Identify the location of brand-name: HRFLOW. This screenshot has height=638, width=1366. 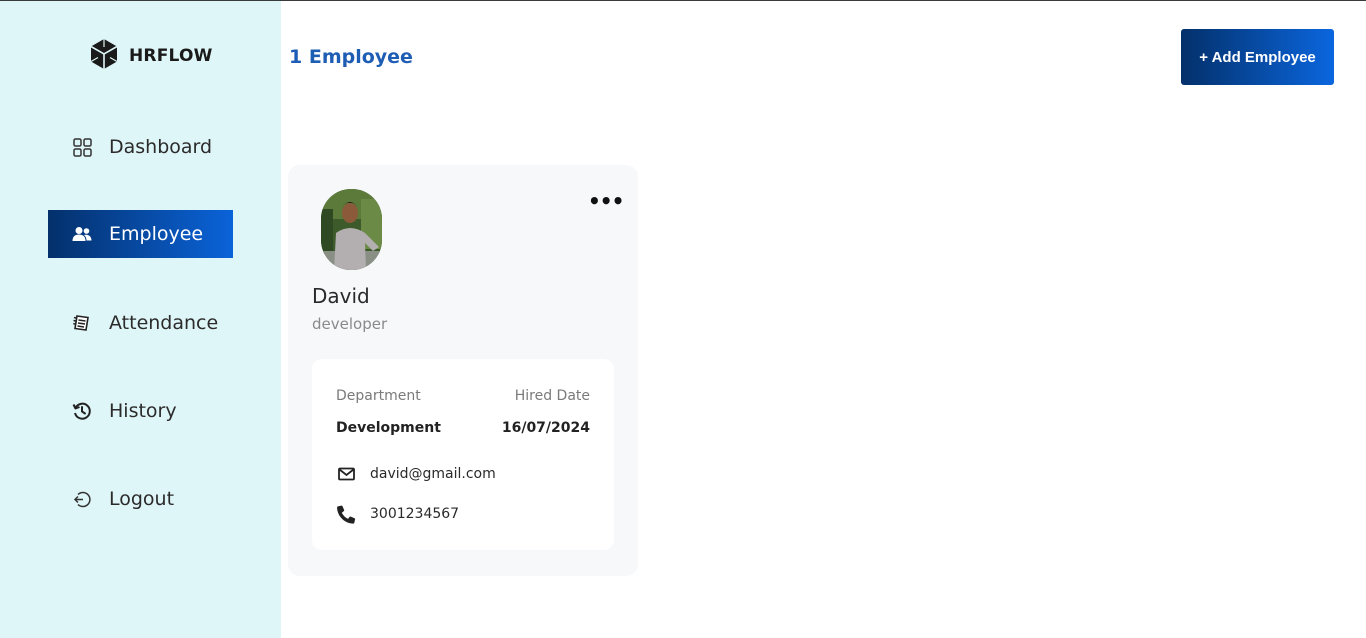
(171, 56).